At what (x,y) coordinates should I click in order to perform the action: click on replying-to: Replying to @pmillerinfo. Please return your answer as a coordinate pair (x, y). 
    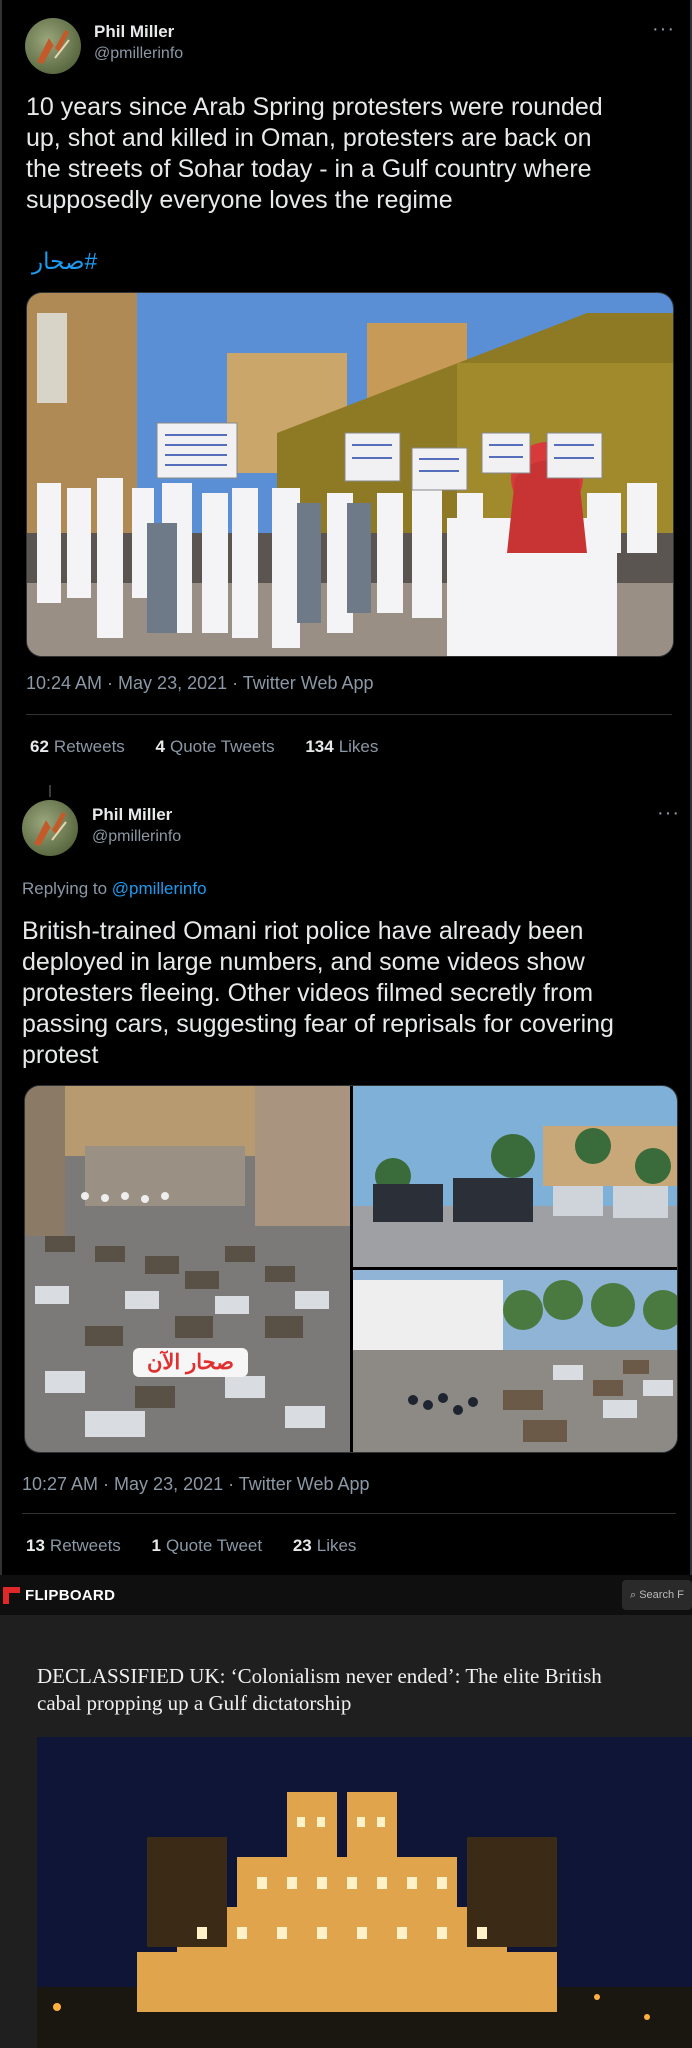
    Looking at the image, I should click on (114, 888).